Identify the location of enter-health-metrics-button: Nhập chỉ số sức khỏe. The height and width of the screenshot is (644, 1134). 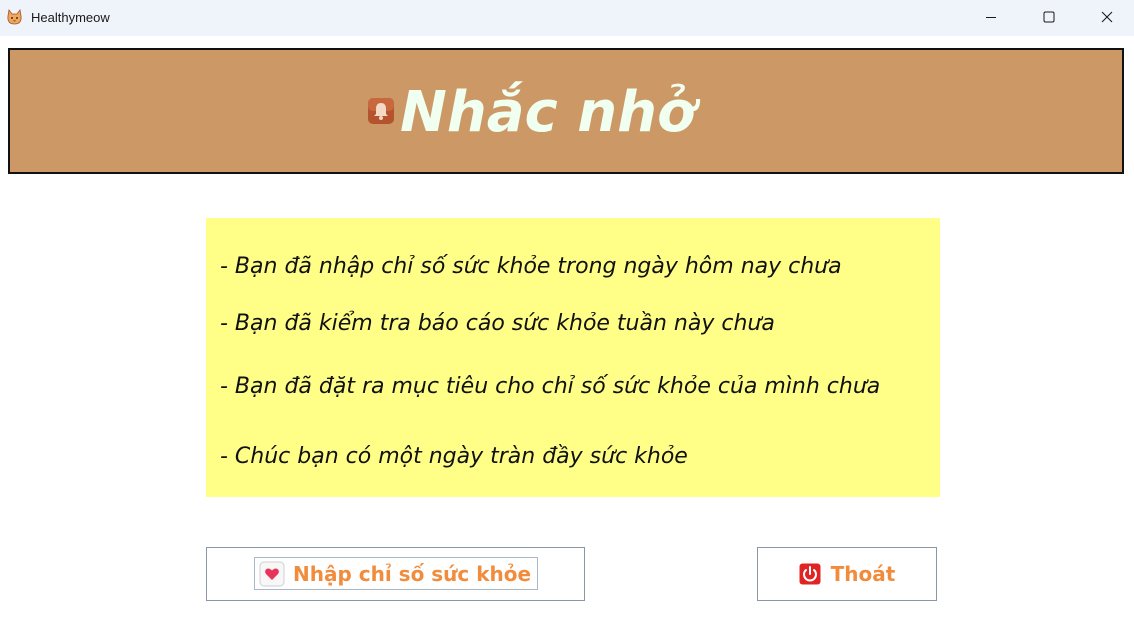
(395, 574).